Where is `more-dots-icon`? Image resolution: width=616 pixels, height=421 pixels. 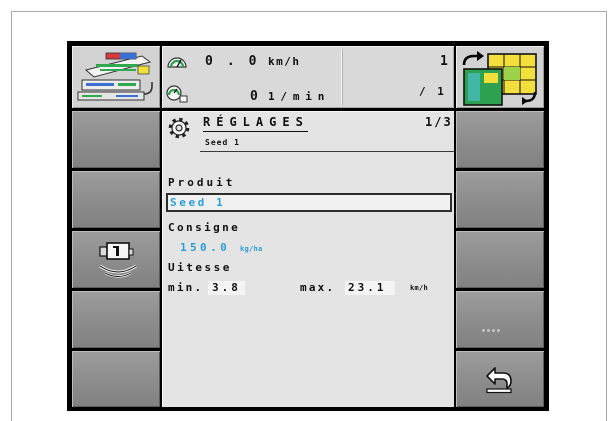 more-dots-icon is located at coordinates (491, 331).